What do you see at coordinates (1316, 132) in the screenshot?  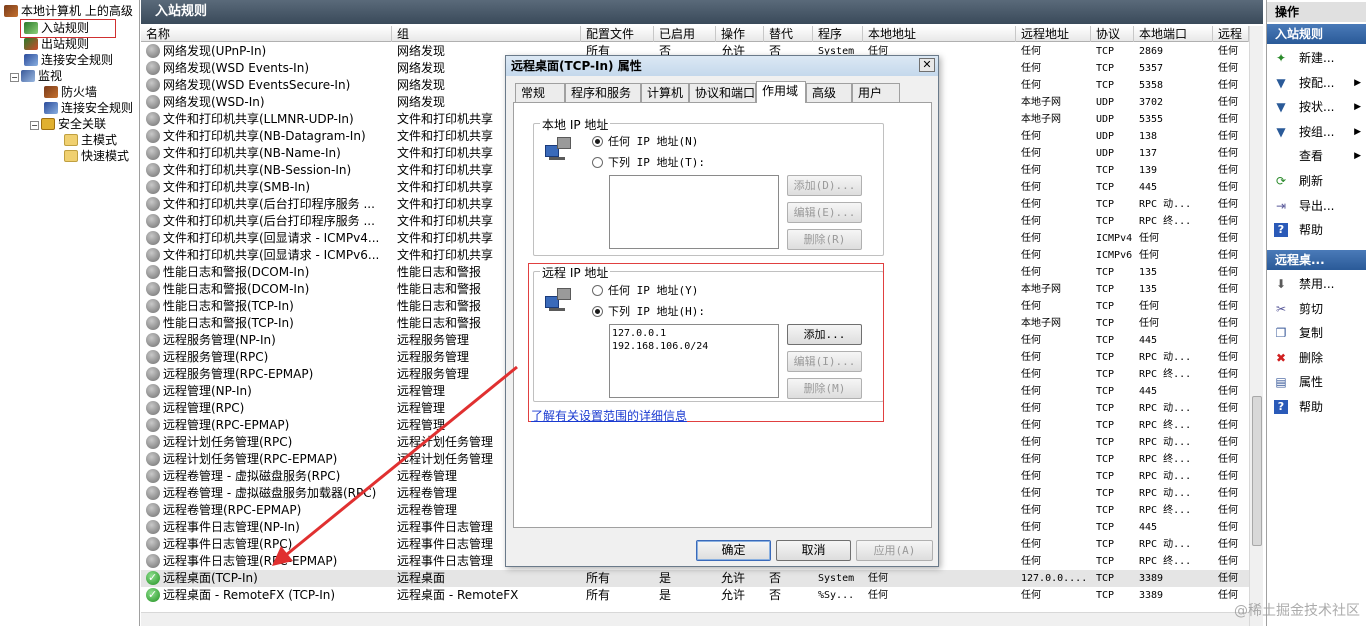 I see `action-item: ▼ 按组... ▶` at bounding box center [1316, 132].